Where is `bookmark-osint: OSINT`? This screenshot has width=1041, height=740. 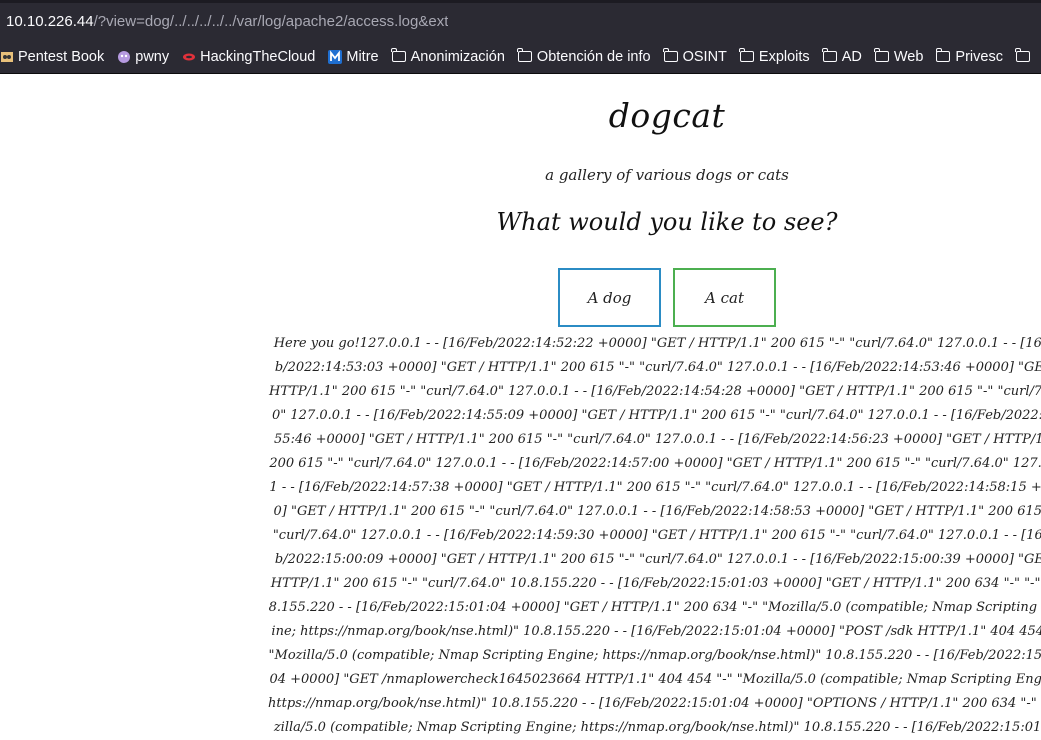 bookmark-osint: OSINT is located at coordinates (694, 56).